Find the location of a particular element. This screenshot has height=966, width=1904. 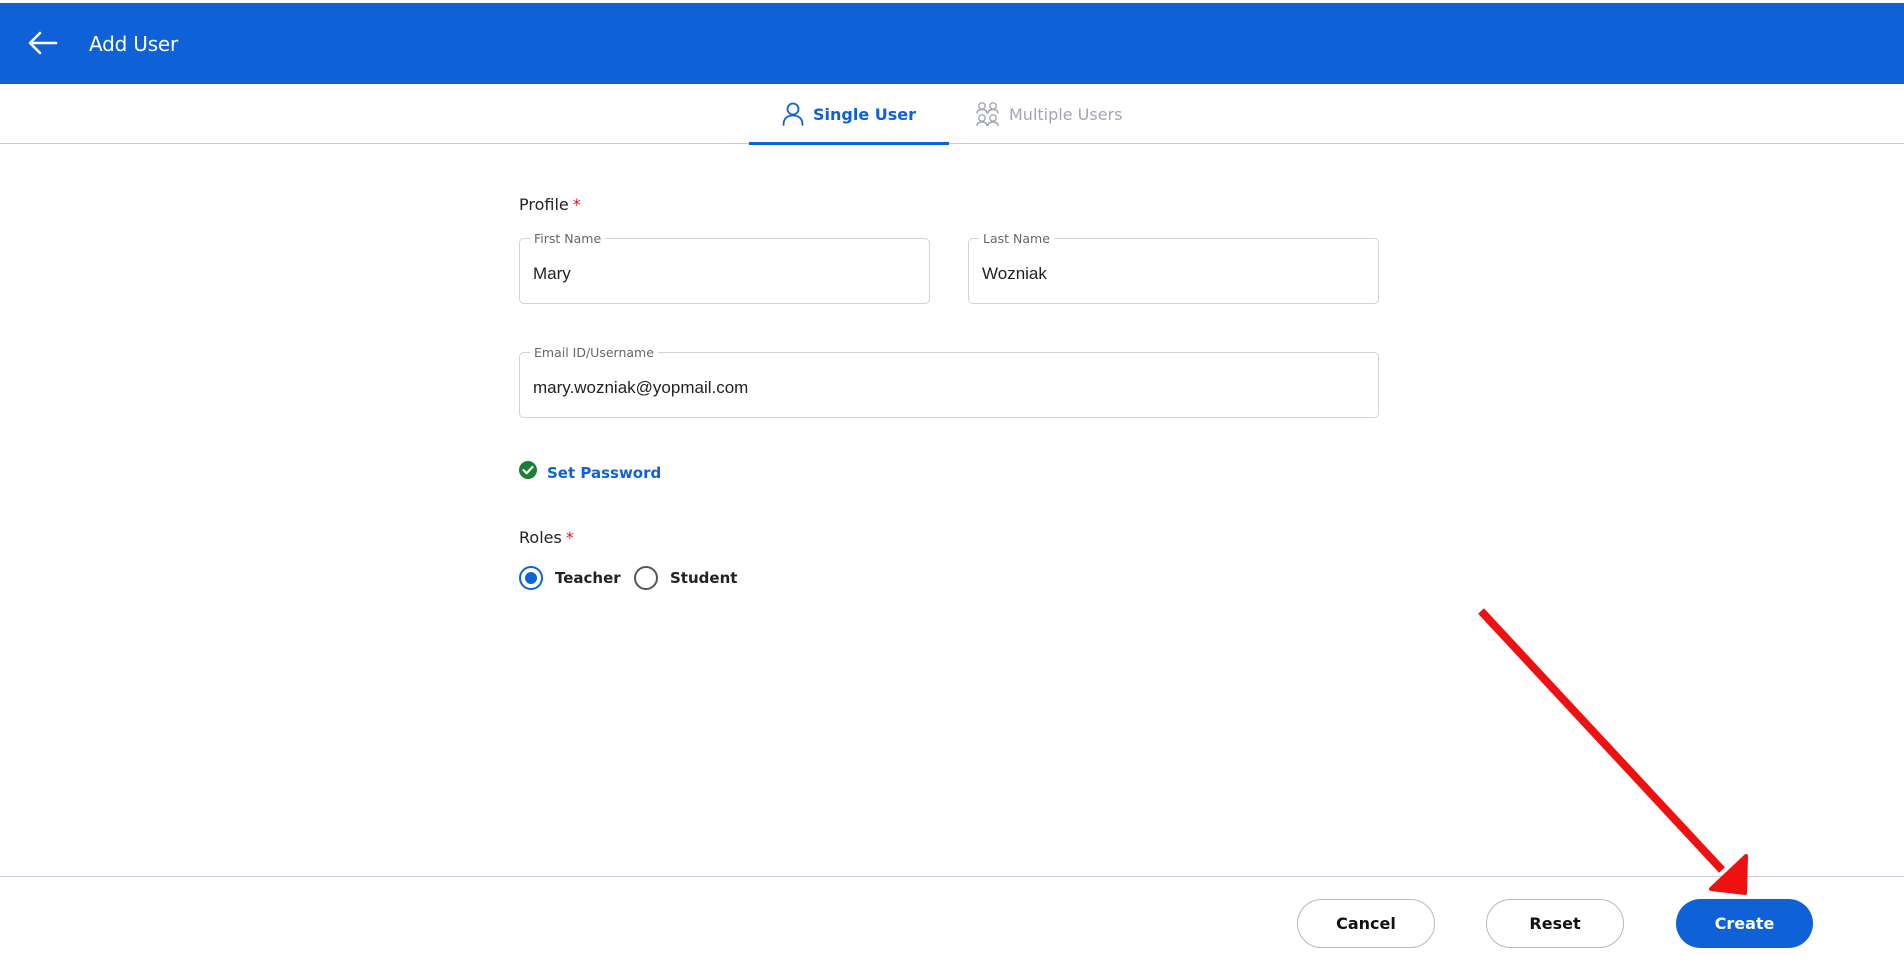

back-button is located at coordinates (43, 43).